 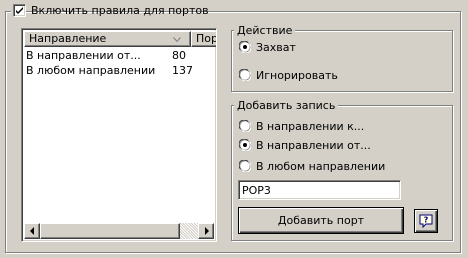 I want to click on column-header-direction-label: Направление, so click(x=68, y=38).